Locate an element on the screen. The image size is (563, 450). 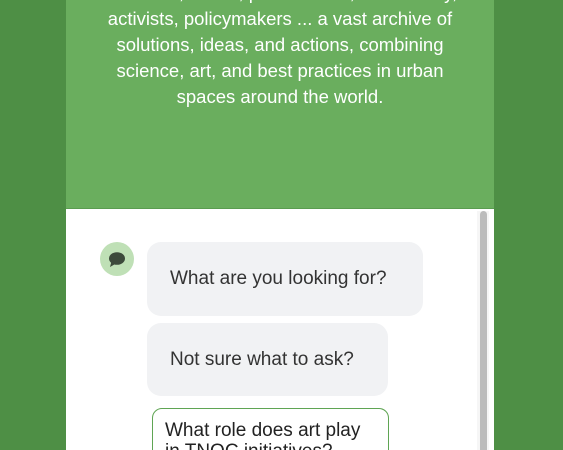
bot-avatar is located at coordinates (117, 259).